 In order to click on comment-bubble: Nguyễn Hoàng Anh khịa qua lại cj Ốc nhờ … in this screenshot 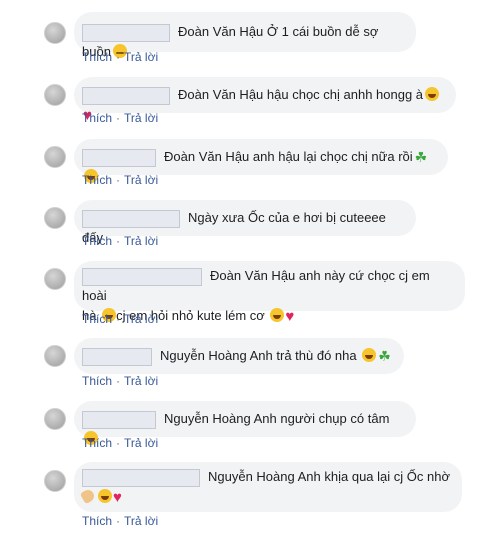, I will do `click(268, 487)`.